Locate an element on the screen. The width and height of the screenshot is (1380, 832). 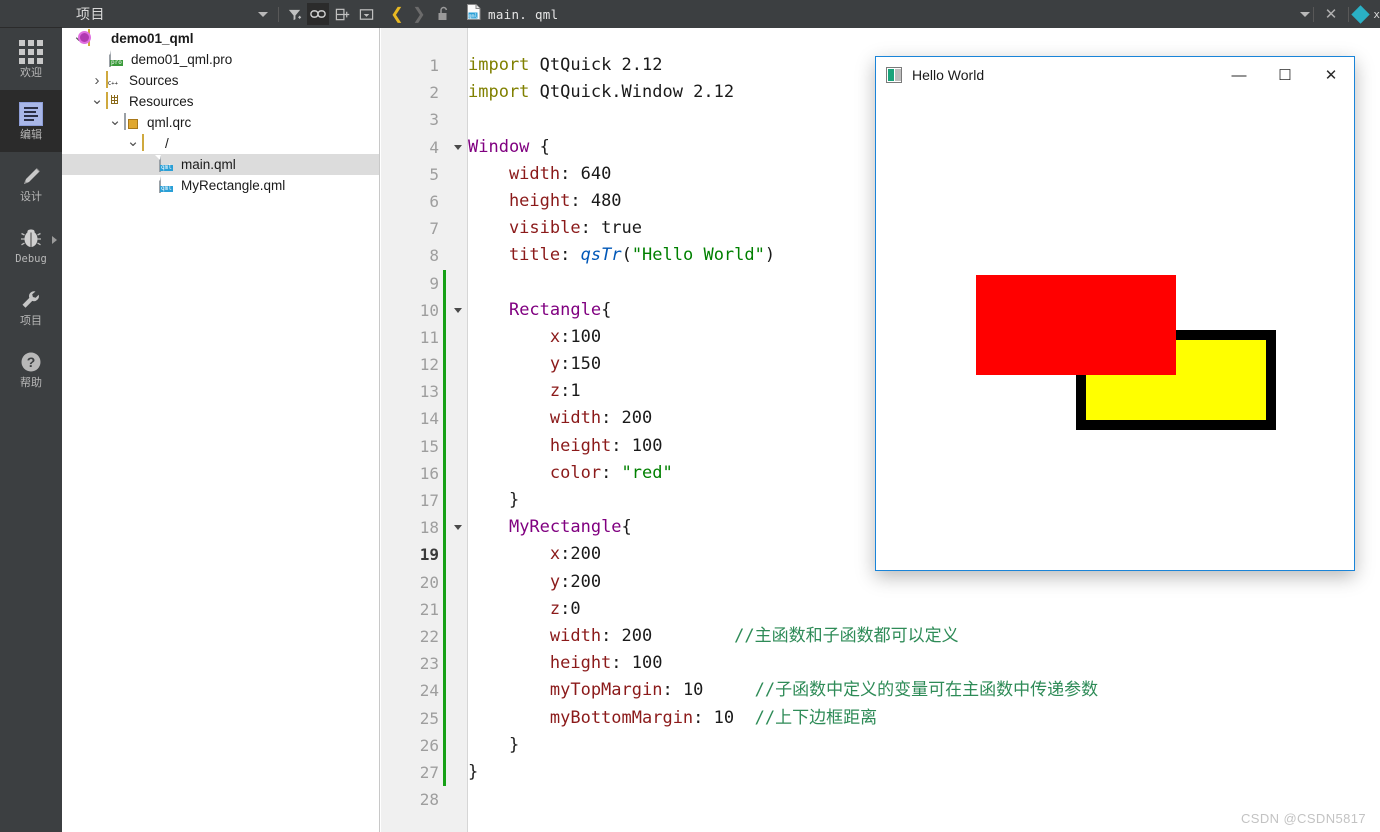
close-file-icon: ✕ is located at coordinates (1331, 14).